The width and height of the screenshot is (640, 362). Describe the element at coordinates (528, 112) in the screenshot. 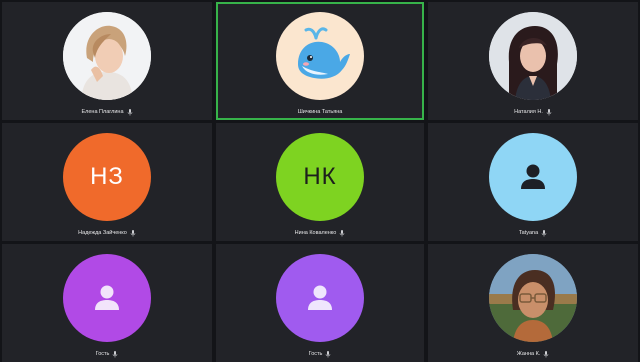

I see `participant-name: Наталия Н.` at that location.